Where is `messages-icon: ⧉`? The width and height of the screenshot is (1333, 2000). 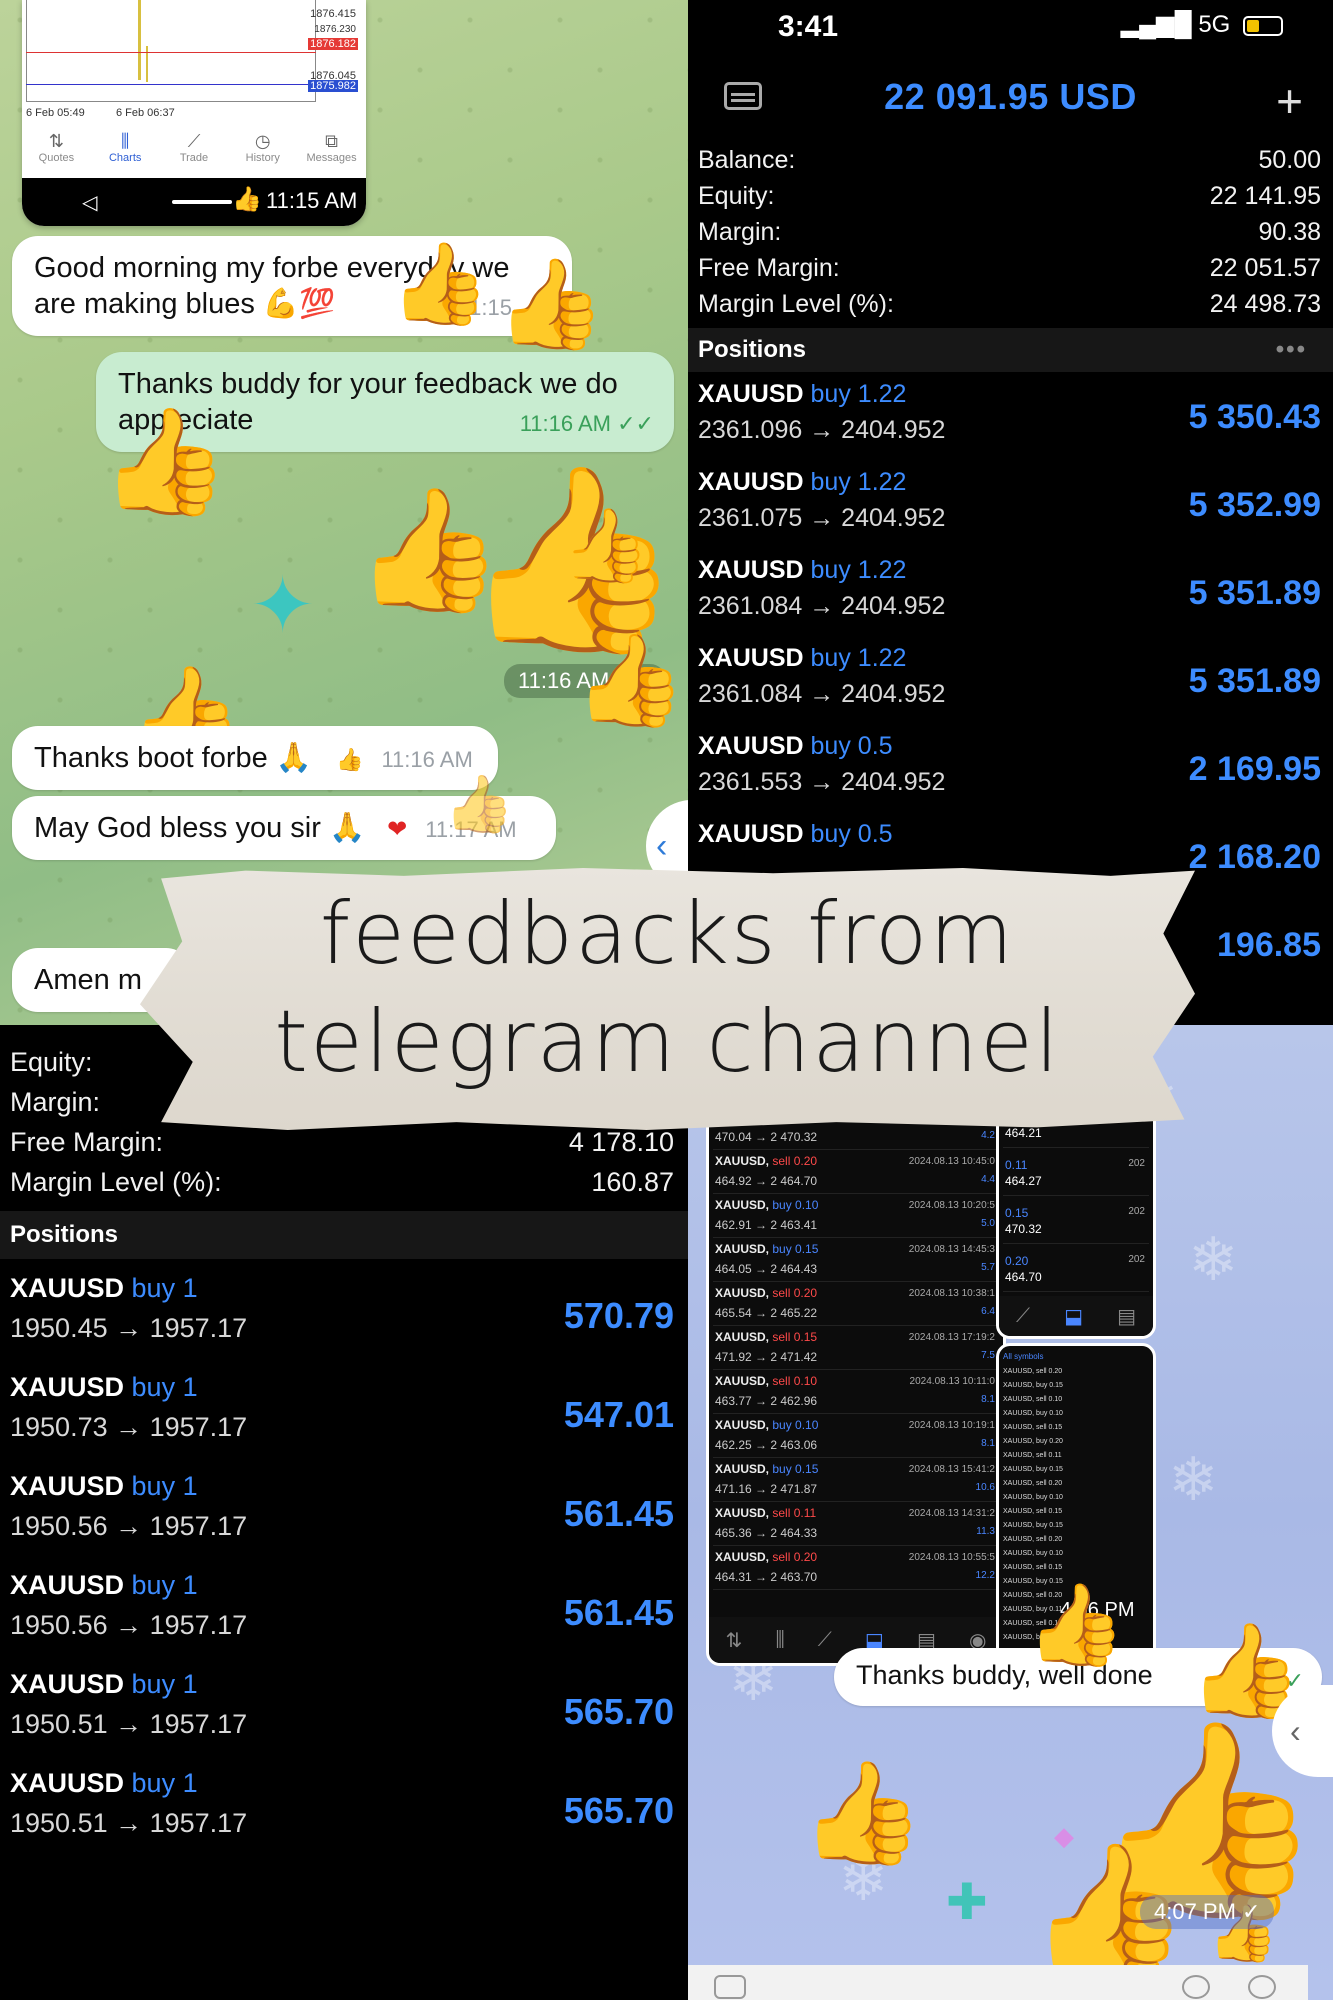 messages-icon: ⧉ is located at coordinates (332, 141).